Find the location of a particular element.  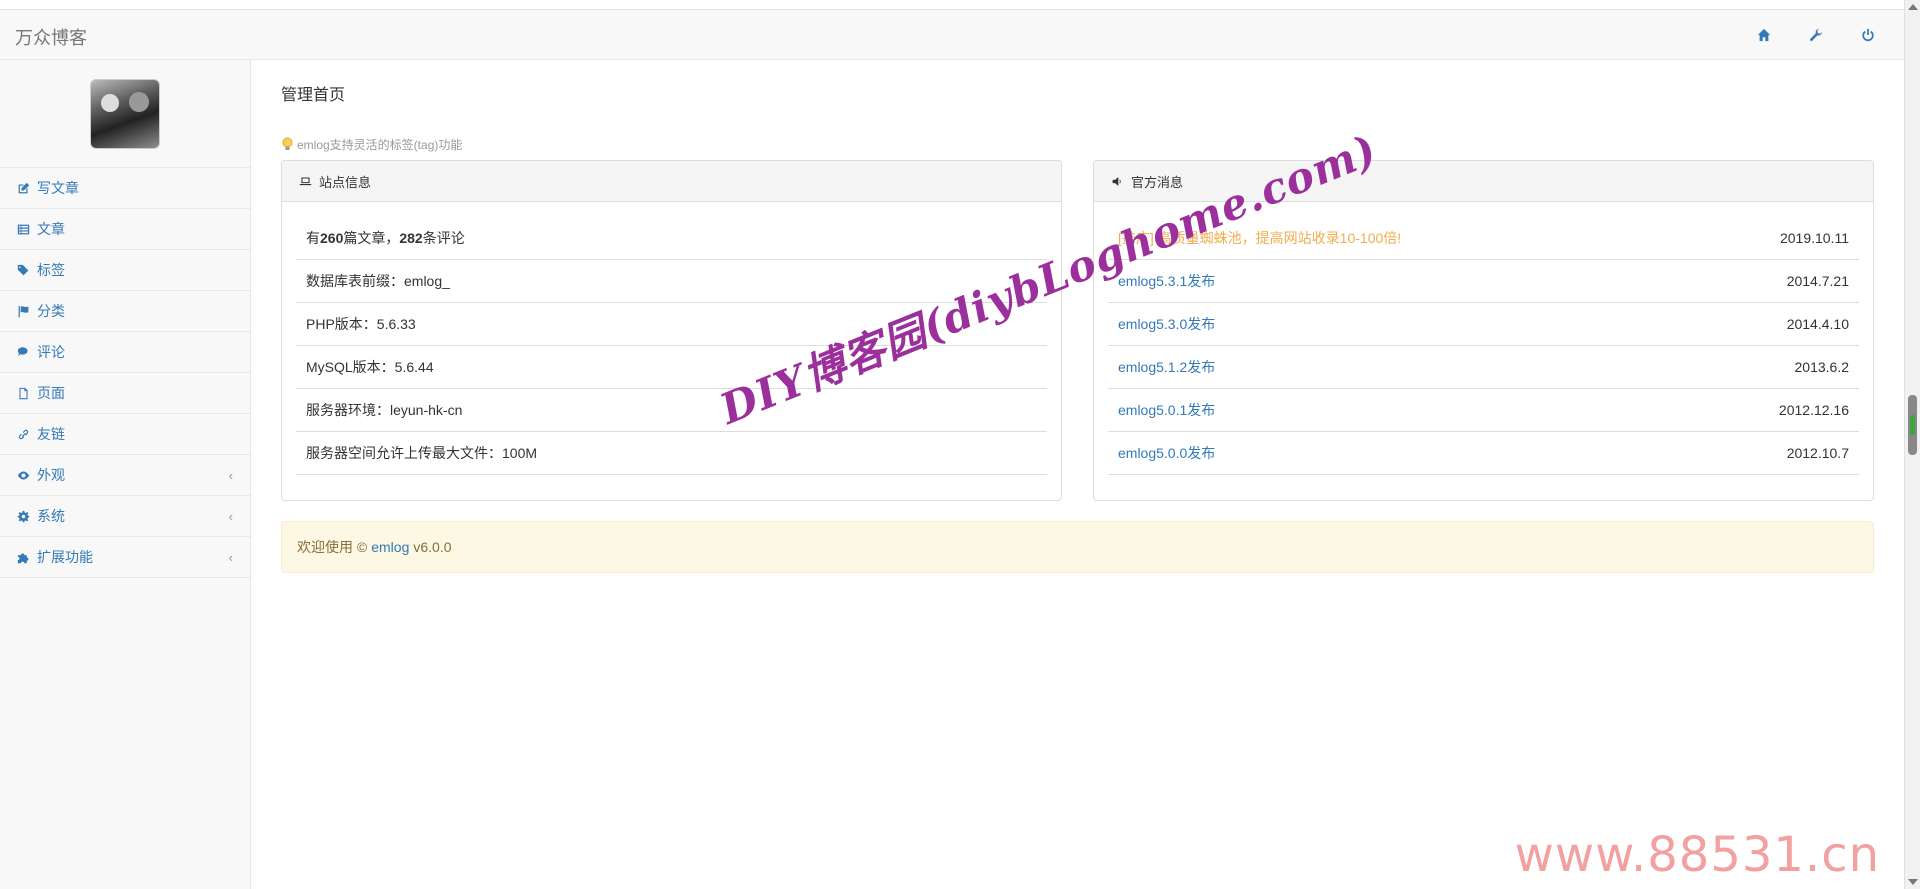

page-title: 管理首页 is located at coordinates (313, 95).